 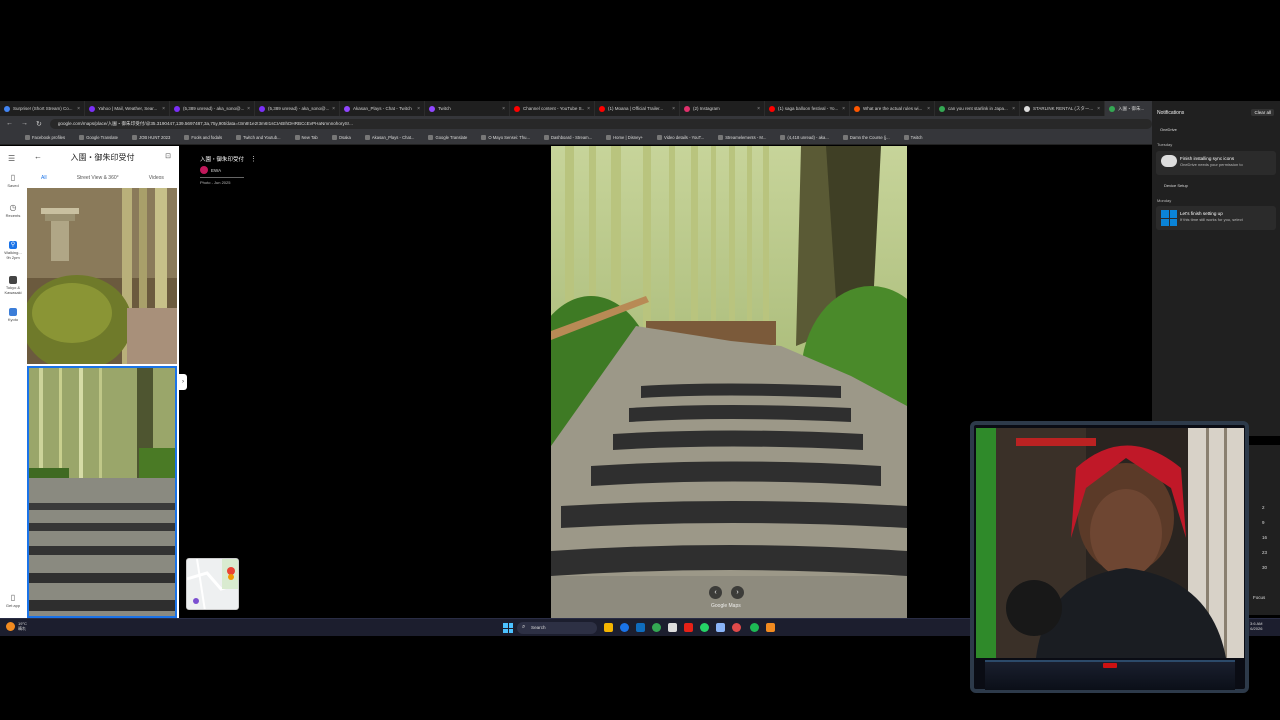 What do you see at coordinates (770, 627) in the screenshot?
I see `vlc-icon` at bounding box center [770, 627].